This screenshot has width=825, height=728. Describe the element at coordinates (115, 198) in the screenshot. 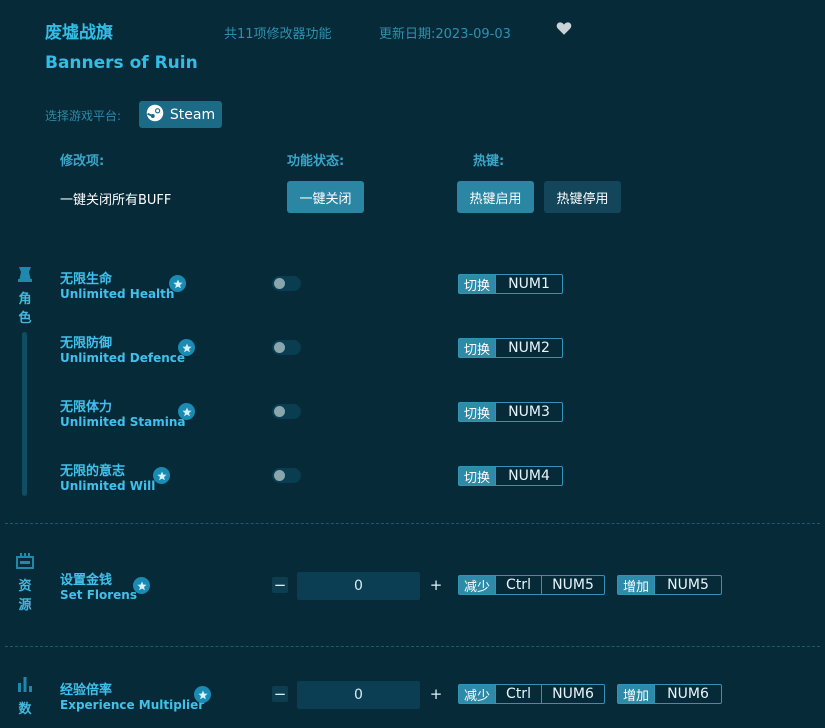

I see `close-all-buff-label: 一键关闭所有BUFF` at that location.